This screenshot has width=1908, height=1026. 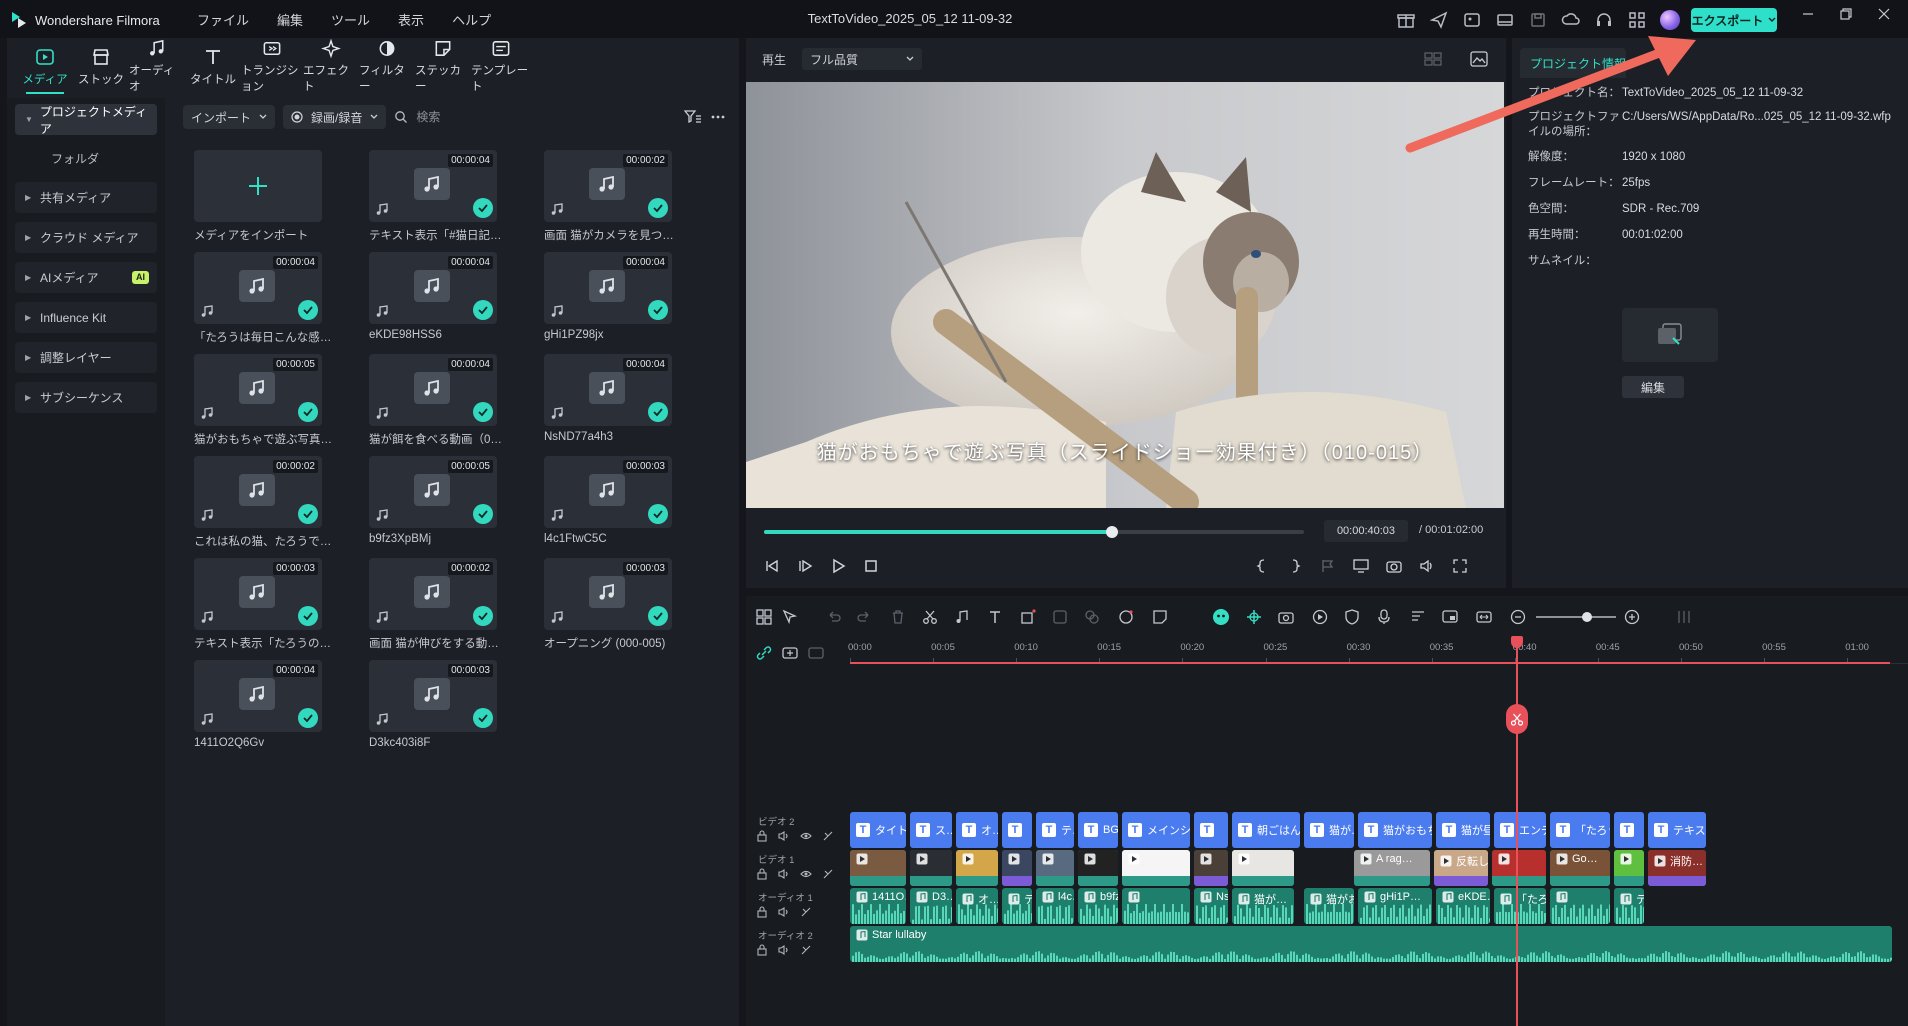 I want to click on picture-in-picture-icon, so click(x=1450, y=617).